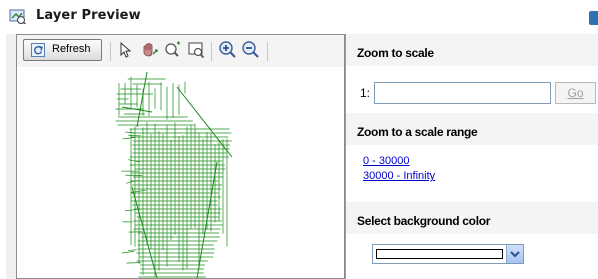  I want to click on background-color-select, so click(448, 254).